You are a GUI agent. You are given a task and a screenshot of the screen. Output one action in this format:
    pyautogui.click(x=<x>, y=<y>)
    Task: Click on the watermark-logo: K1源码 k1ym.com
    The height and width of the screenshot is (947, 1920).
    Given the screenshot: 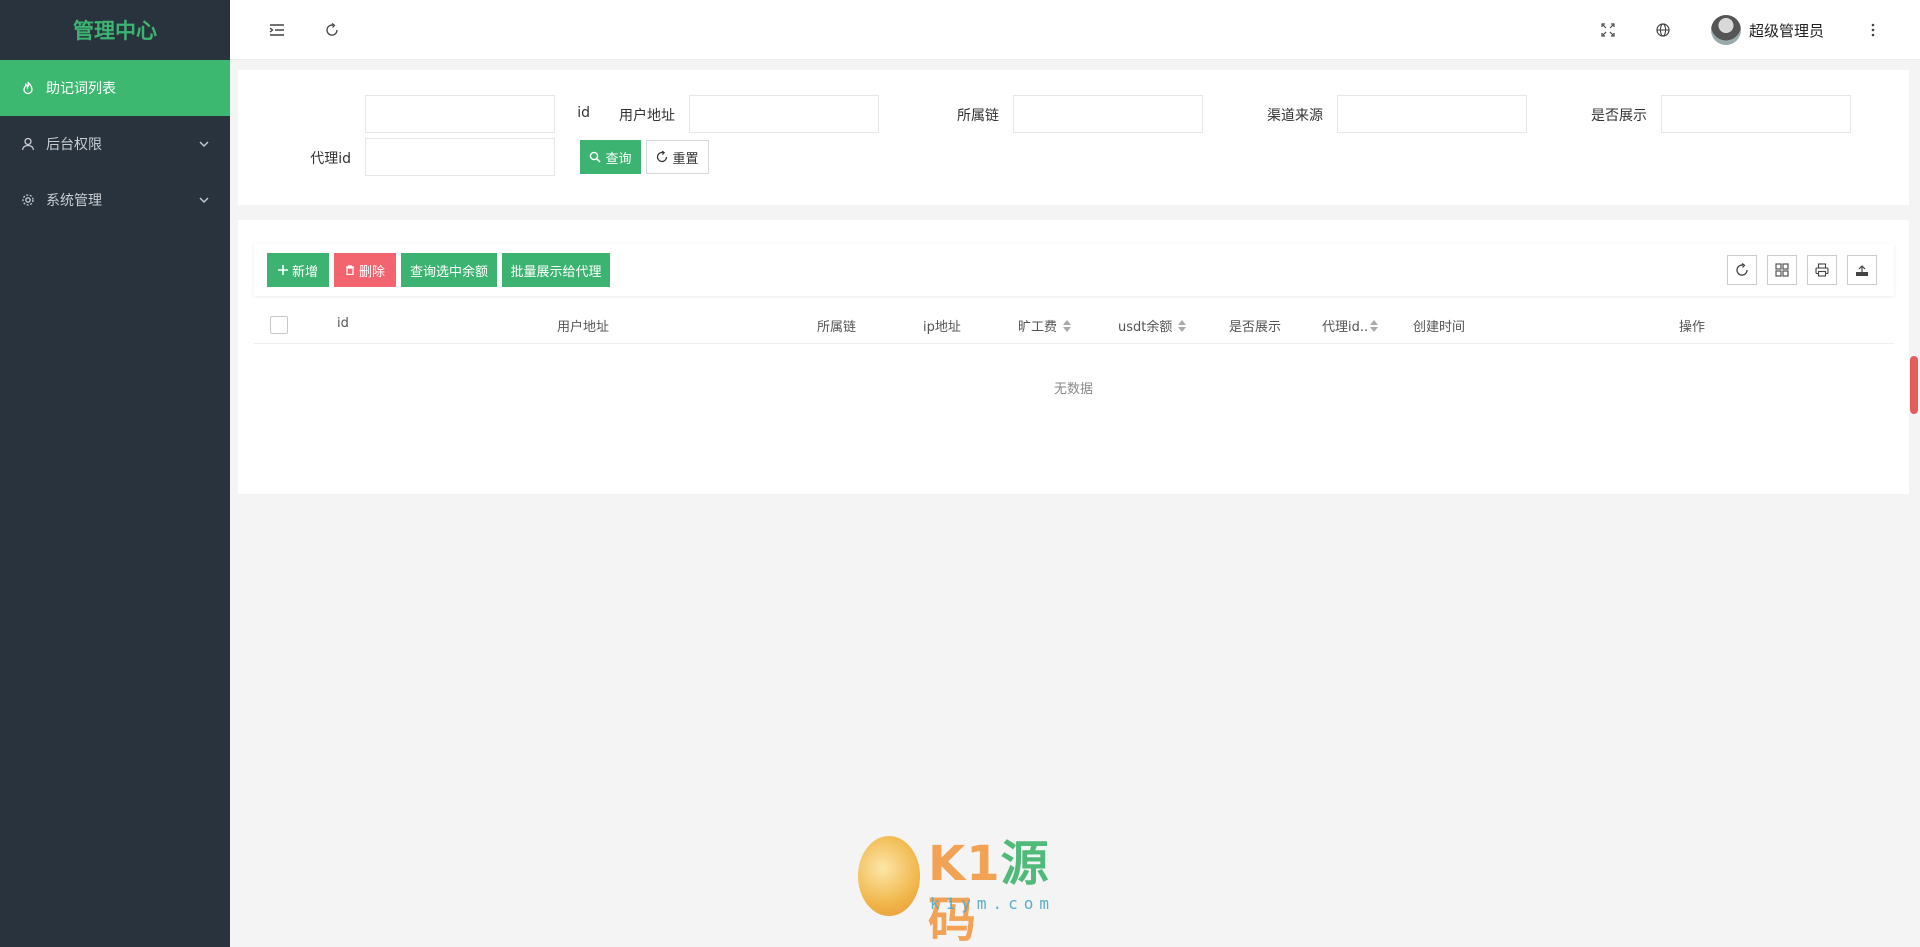 What is the action you would take?
    pyautogui.click(x=963, y=891)
    